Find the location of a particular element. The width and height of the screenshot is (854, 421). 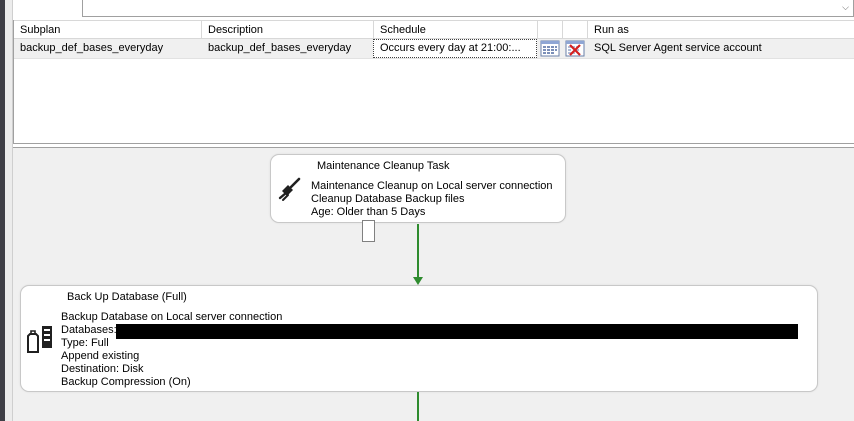

grid-header: Subplan Description Schedule Run as is located at coordinates (434, 29).